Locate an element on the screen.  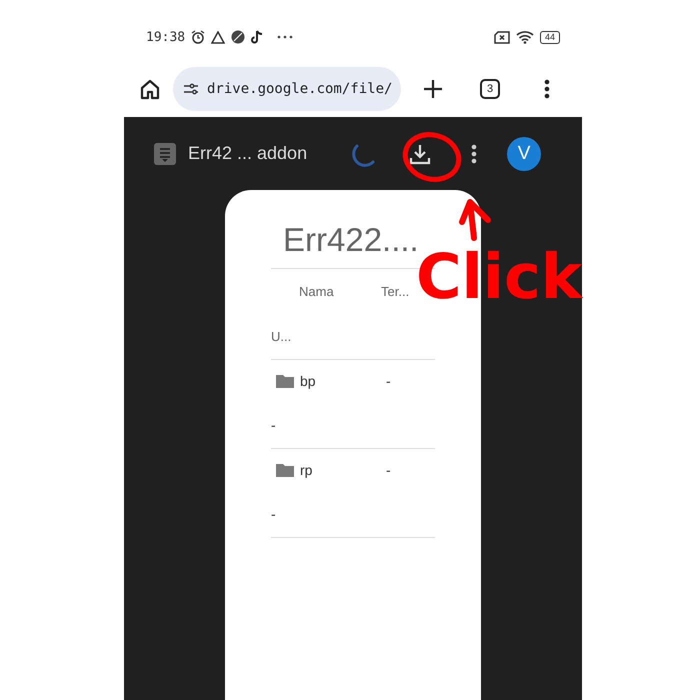
tab-count-button: 3 is located at coordinates (490, 88).